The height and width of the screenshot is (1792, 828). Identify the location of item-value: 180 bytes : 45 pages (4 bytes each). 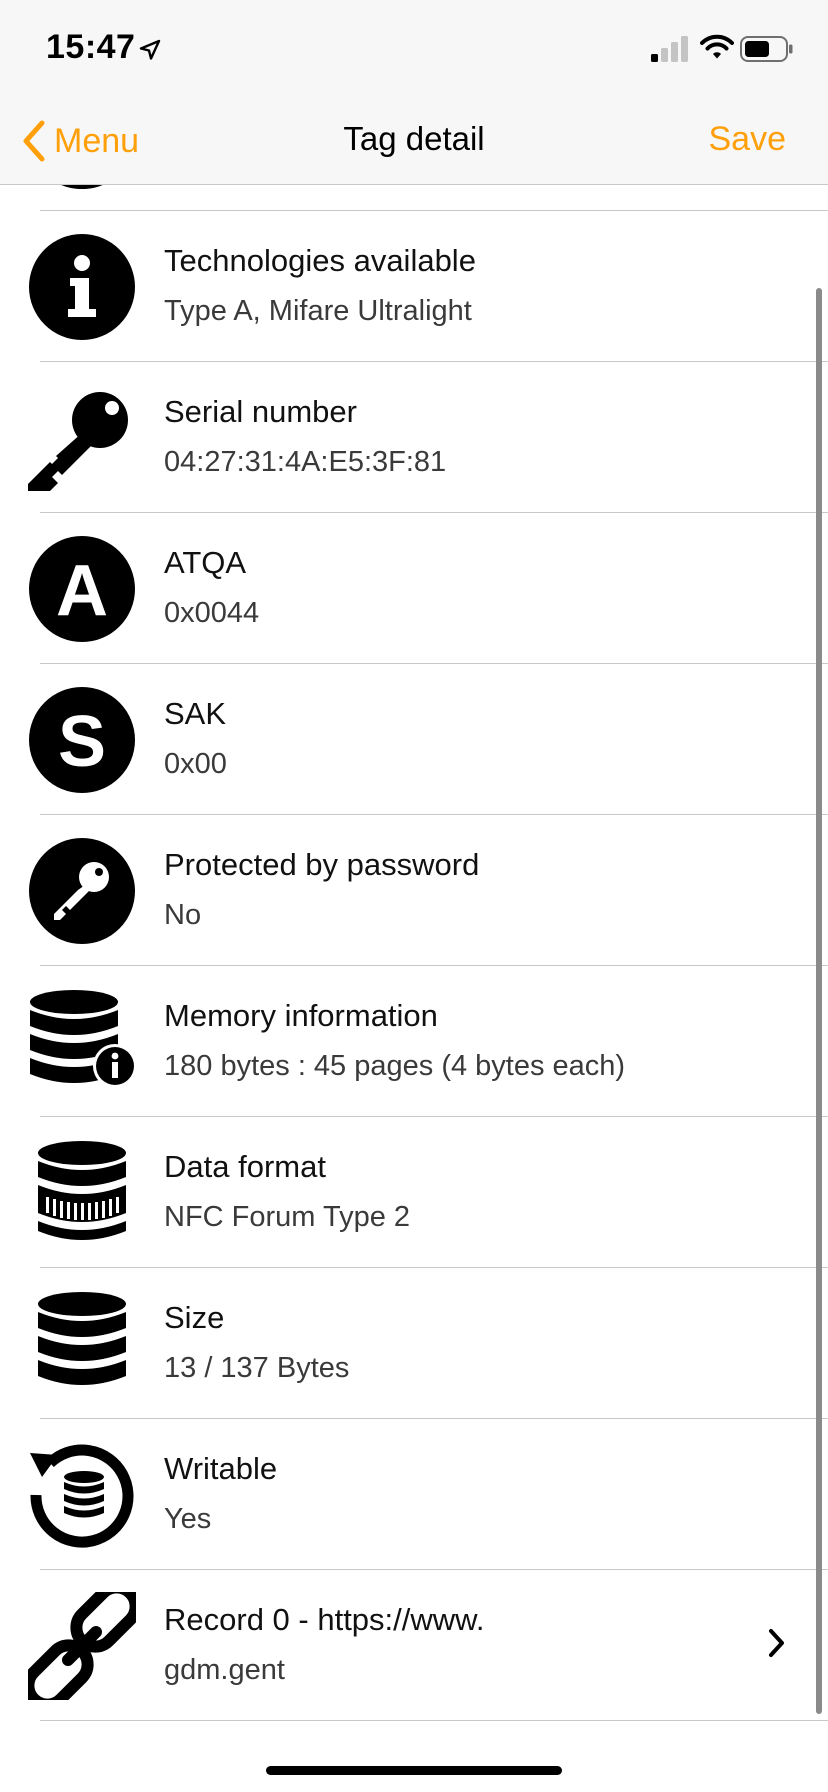
(395, 1066).